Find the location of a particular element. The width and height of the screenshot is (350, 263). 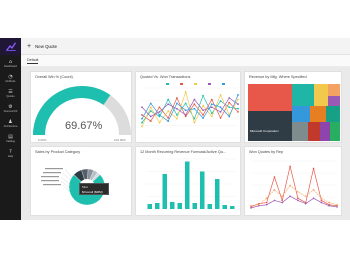

won-quotes-chart is located at coordinates (294, 185).